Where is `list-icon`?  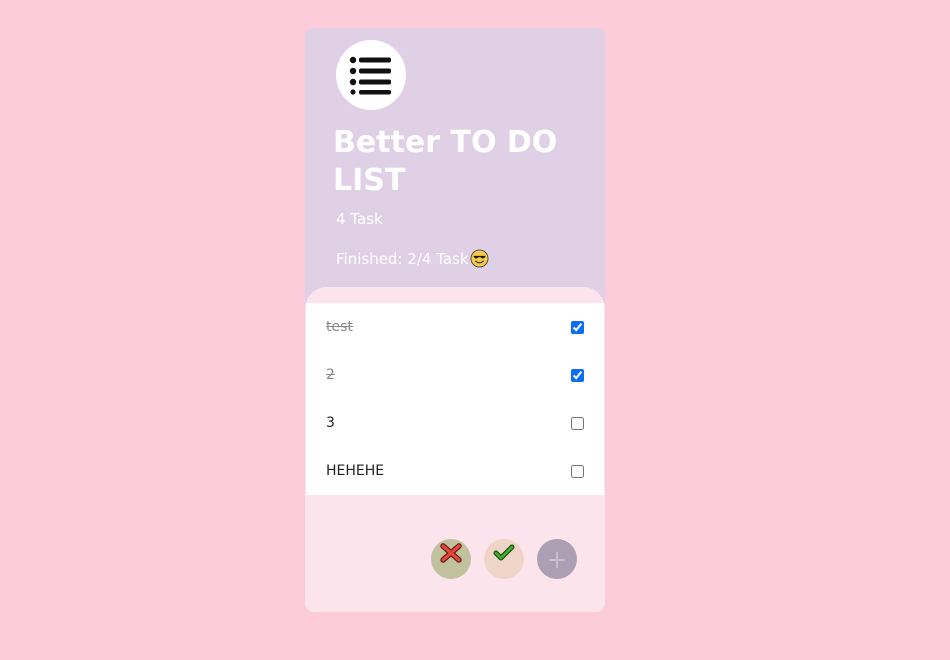
list-icon is located at coordinates (371, 75).